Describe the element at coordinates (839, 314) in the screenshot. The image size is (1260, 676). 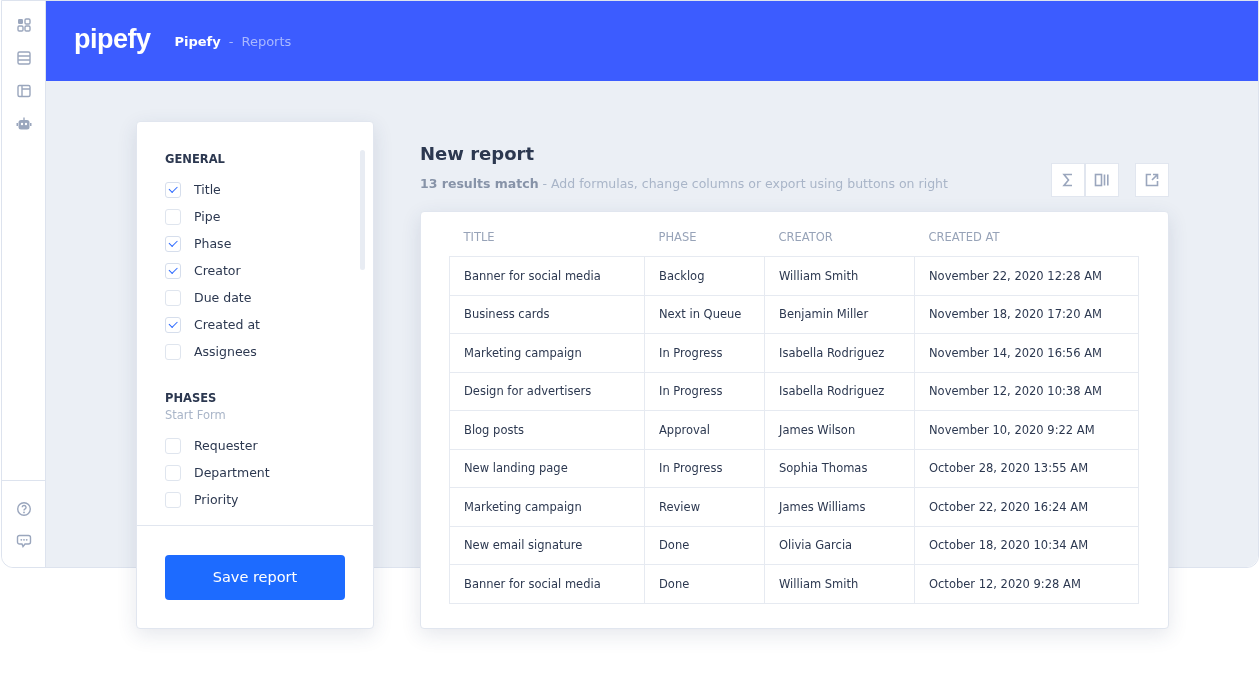
I see `table-cell: Benjamin Miller` at that location.